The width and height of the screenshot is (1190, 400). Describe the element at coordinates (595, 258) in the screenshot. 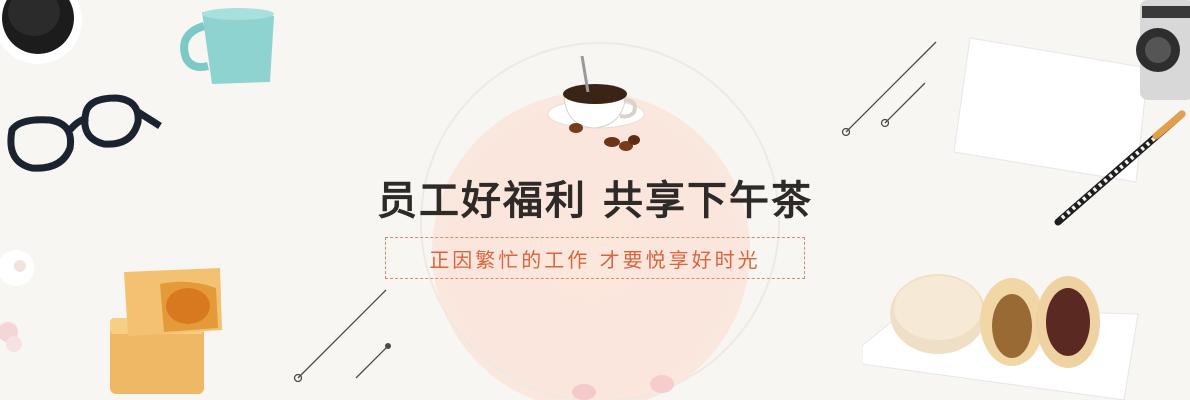

I see `tagline: 正因繁忙的工作 才要悦享好时光` at that location.